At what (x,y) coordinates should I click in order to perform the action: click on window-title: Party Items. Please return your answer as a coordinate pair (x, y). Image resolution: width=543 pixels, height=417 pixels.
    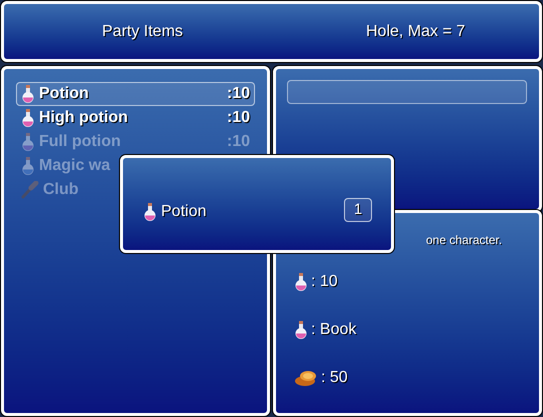
    Looking at the image, I should click on (142, 32).